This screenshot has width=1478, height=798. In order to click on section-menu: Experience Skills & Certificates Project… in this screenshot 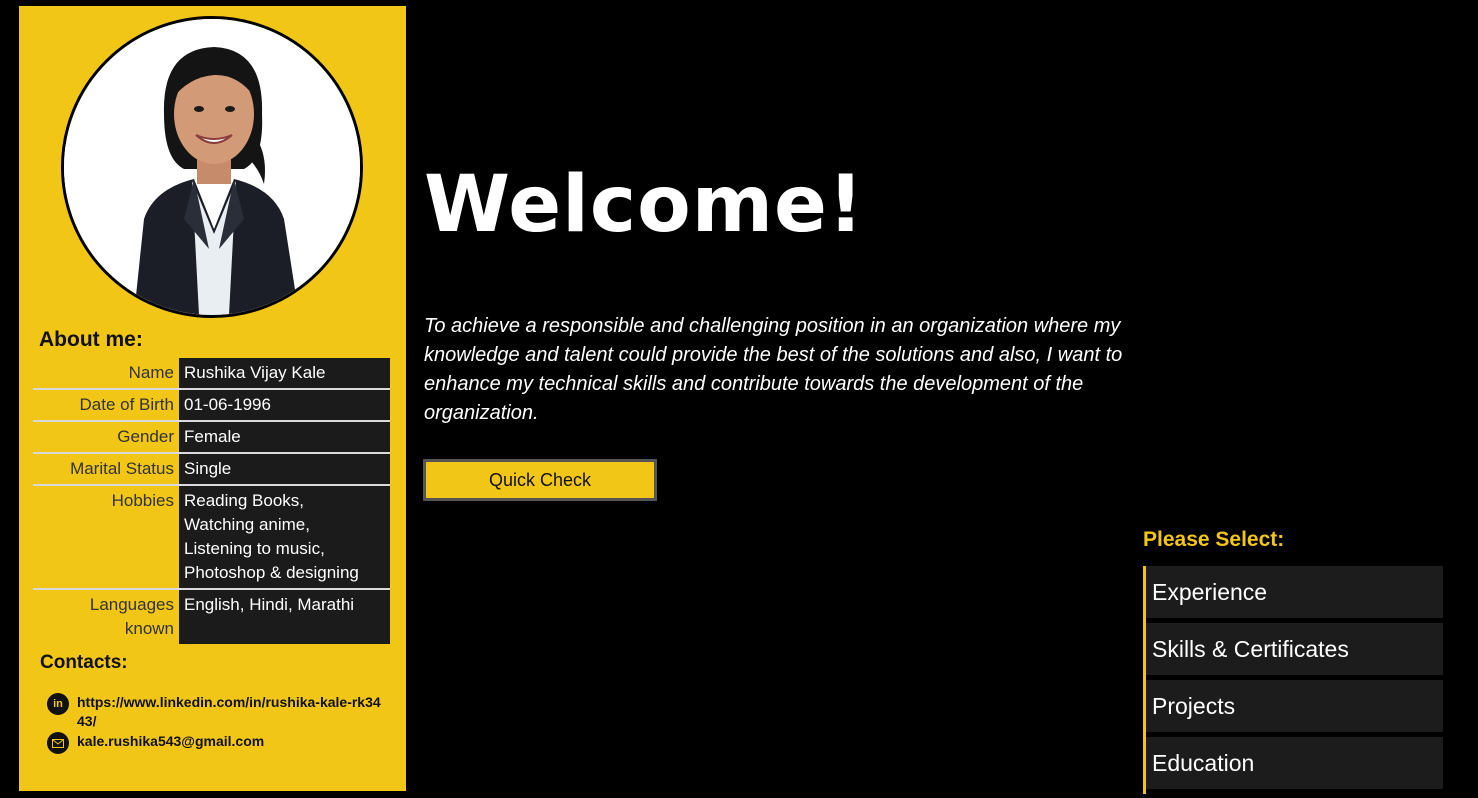, I will do `click(1293, 680)`.